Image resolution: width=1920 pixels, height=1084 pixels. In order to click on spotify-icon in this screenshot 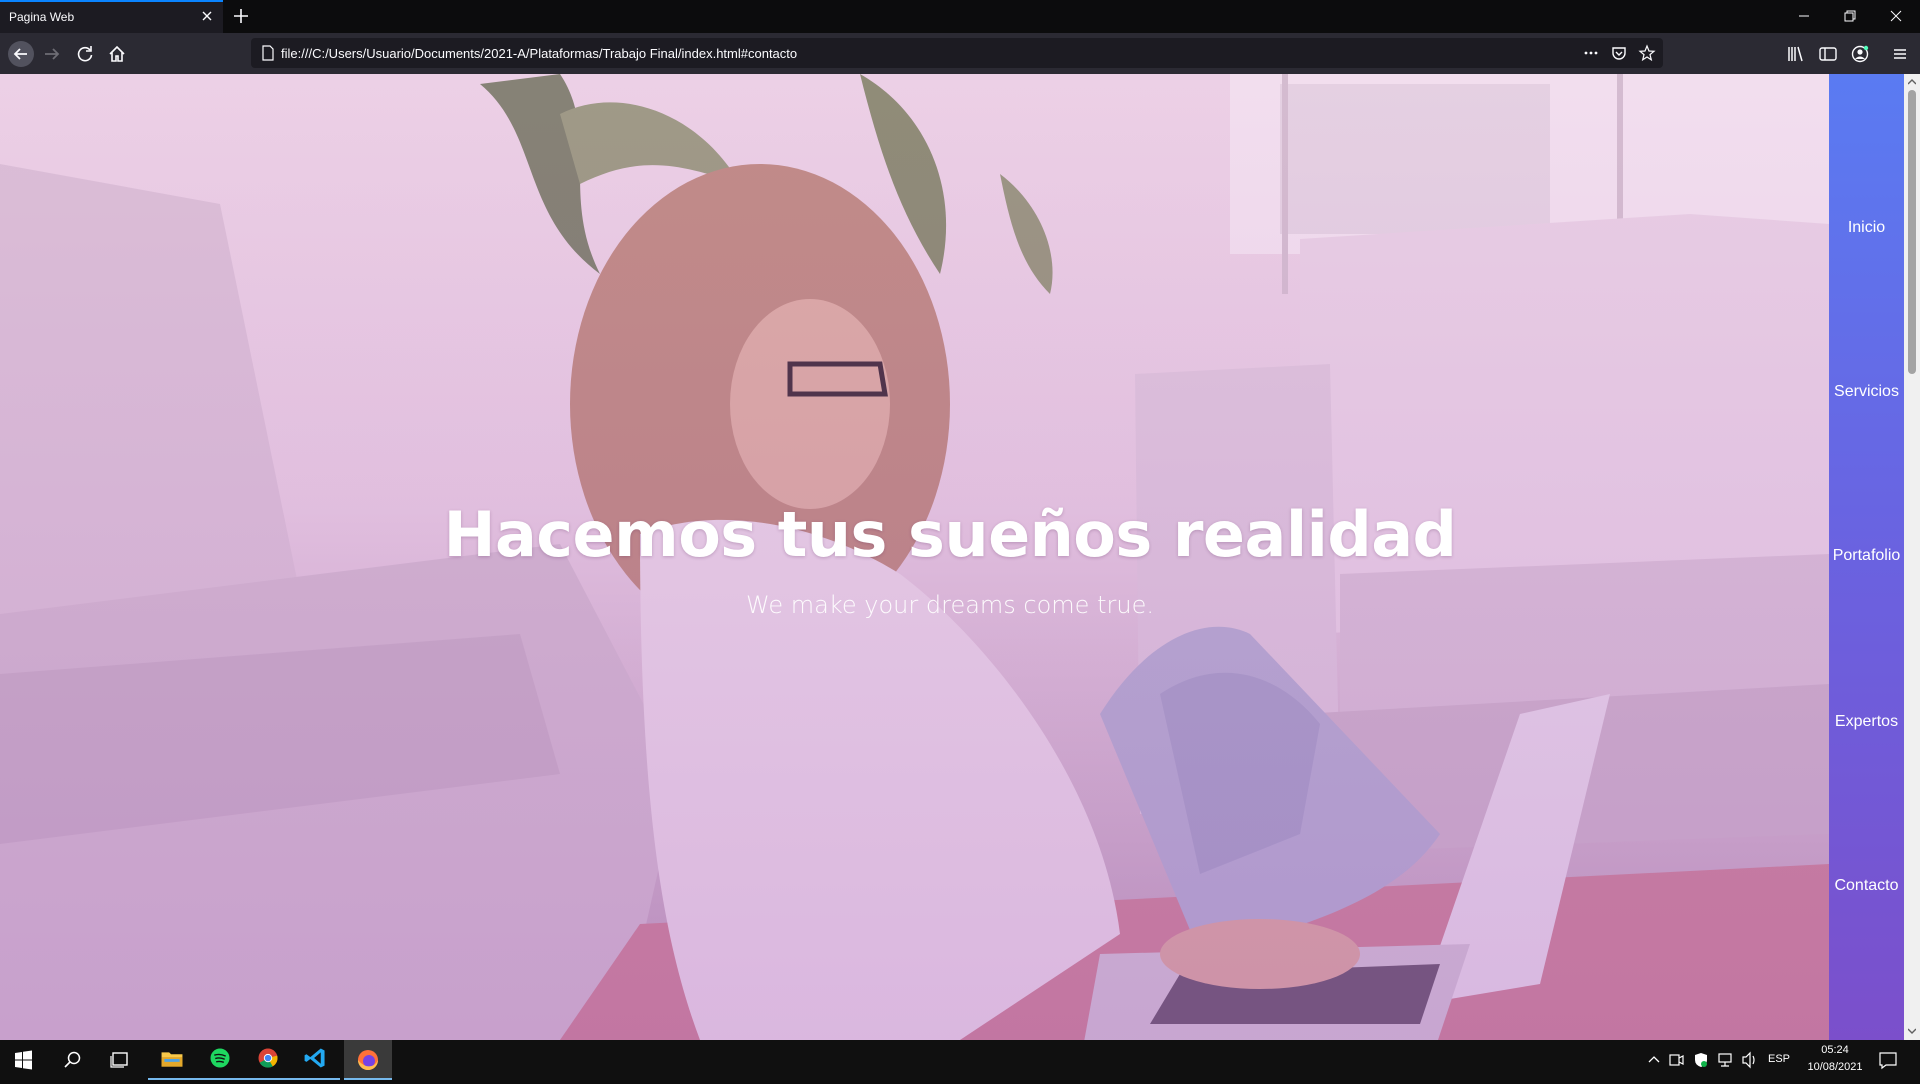, I will do `click(220, 1060)`.